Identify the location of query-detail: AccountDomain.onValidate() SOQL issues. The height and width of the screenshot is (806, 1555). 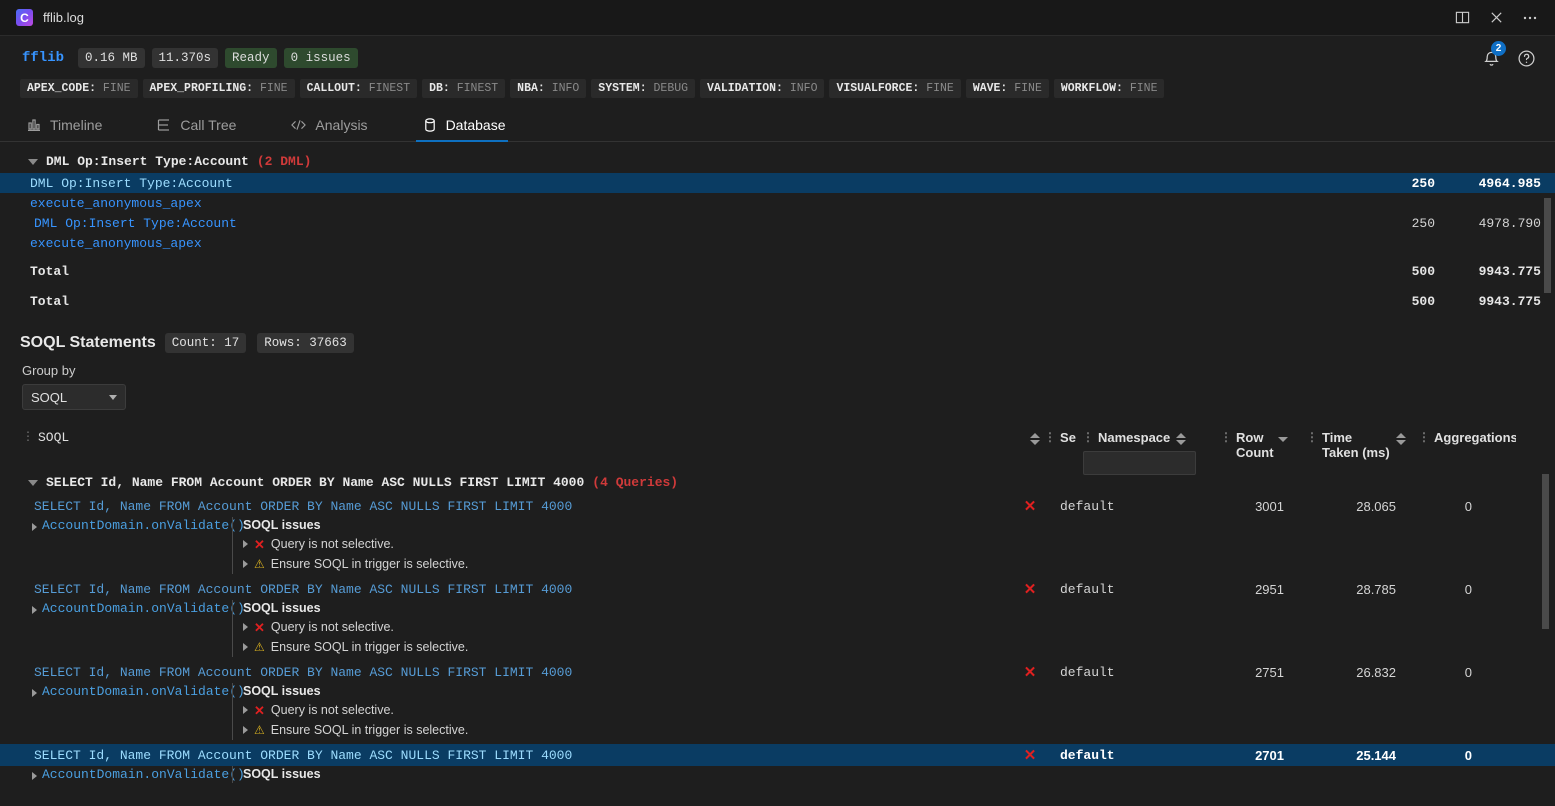
(777, 774).